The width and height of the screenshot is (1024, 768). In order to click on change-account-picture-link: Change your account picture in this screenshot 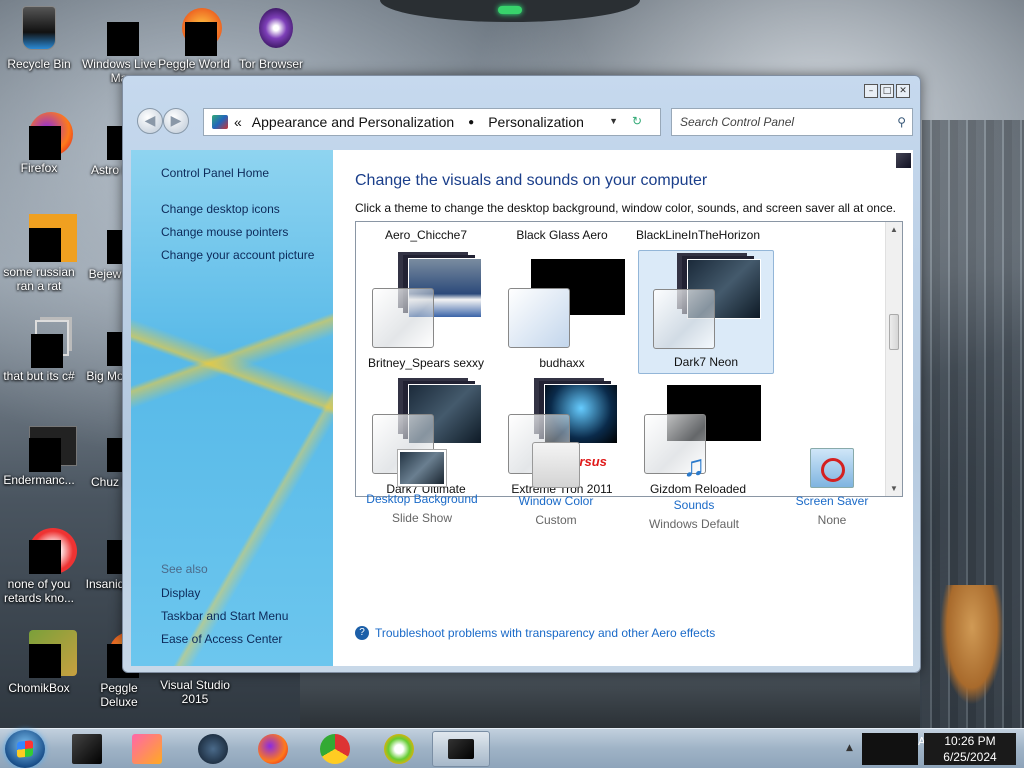, I will do `click(237, 255)`.